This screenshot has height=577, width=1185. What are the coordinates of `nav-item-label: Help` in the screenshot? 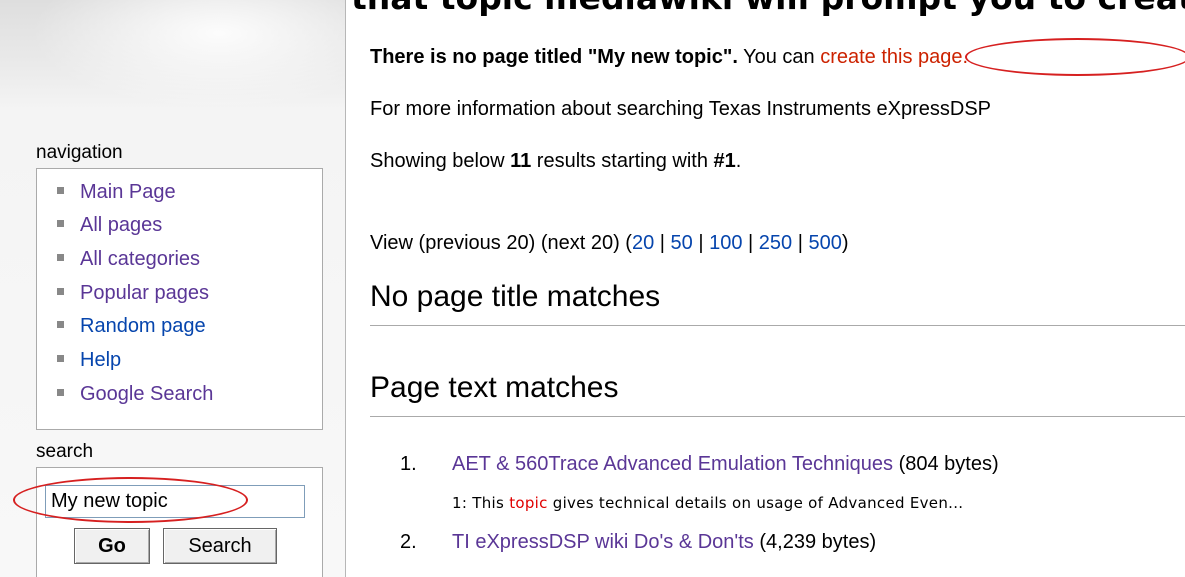 It's located at (101, 360).